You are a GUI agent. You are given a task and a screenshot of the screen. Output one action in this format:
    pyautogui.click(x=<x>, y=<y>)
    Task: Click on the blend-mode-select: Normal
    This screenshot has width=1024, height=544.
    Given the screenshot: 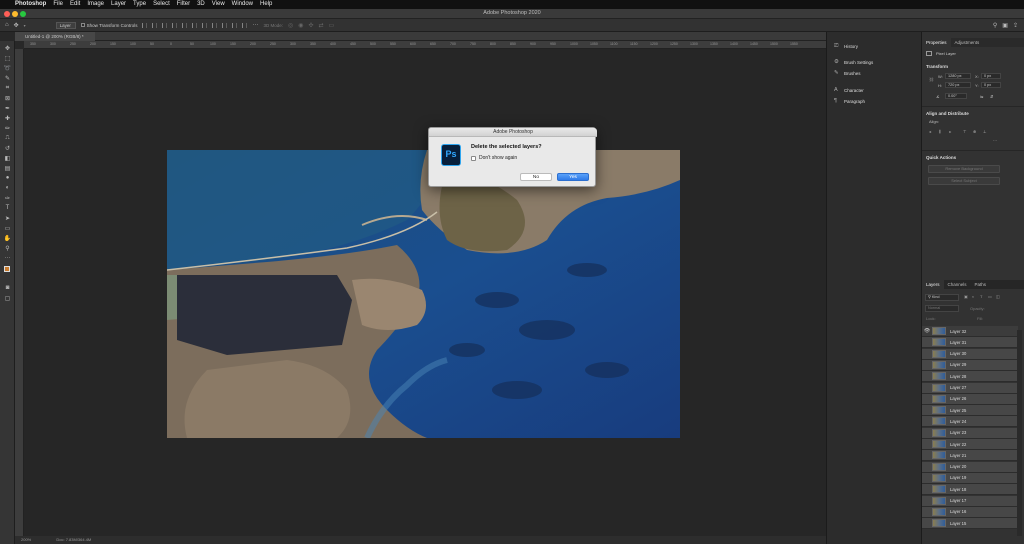 What is the action you would take?
    pyautogui.click(x=942, y=308)
    